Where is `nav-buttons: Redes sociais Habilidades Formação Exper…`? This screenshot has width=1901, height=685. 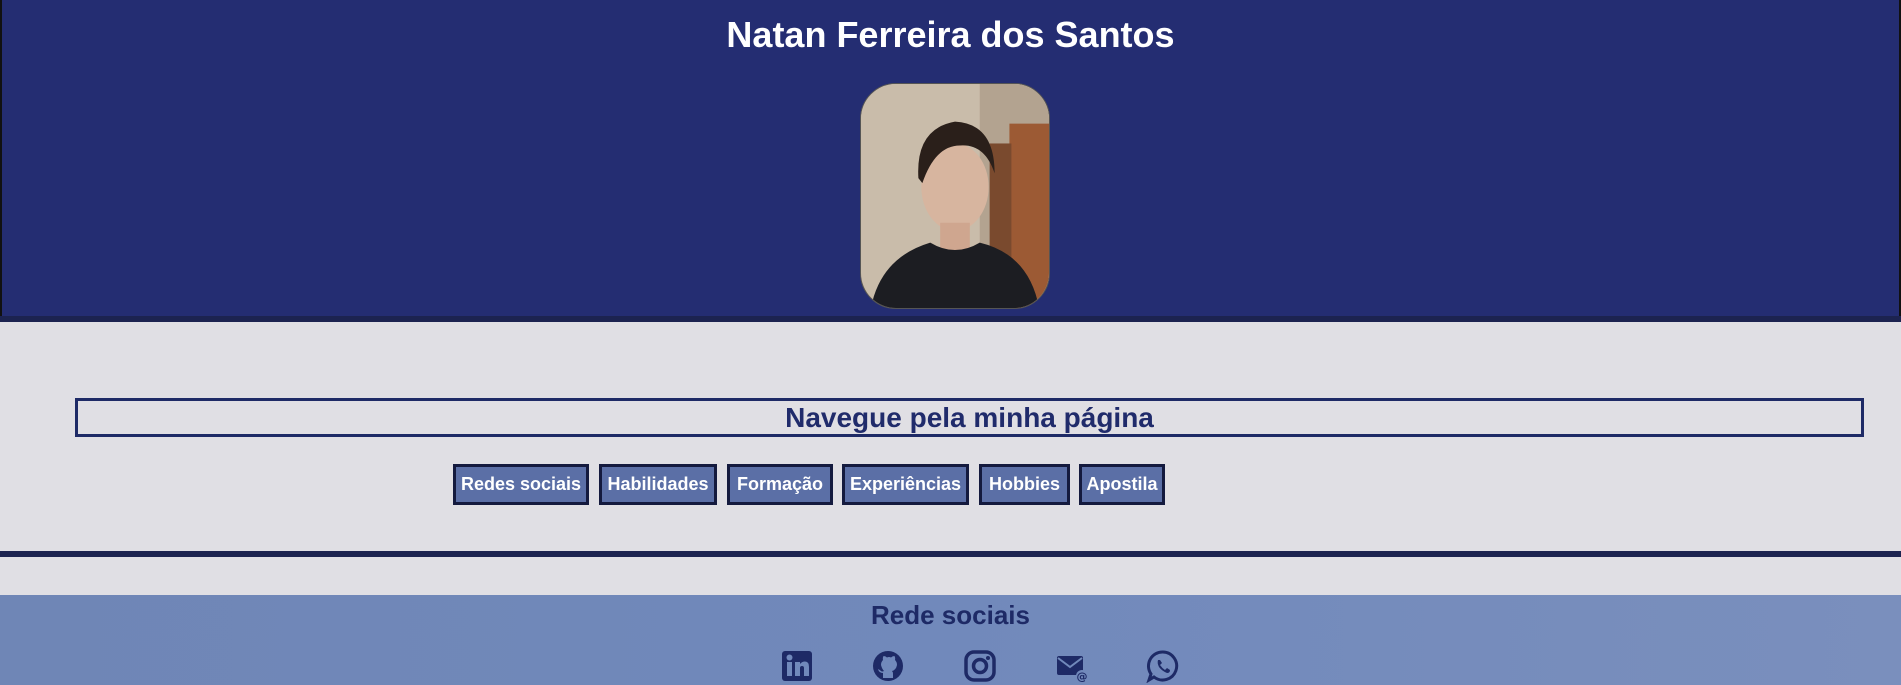
nav-buttons: Redes sociais Habilidades Formação Exper… is located at coordinates (950, 484).